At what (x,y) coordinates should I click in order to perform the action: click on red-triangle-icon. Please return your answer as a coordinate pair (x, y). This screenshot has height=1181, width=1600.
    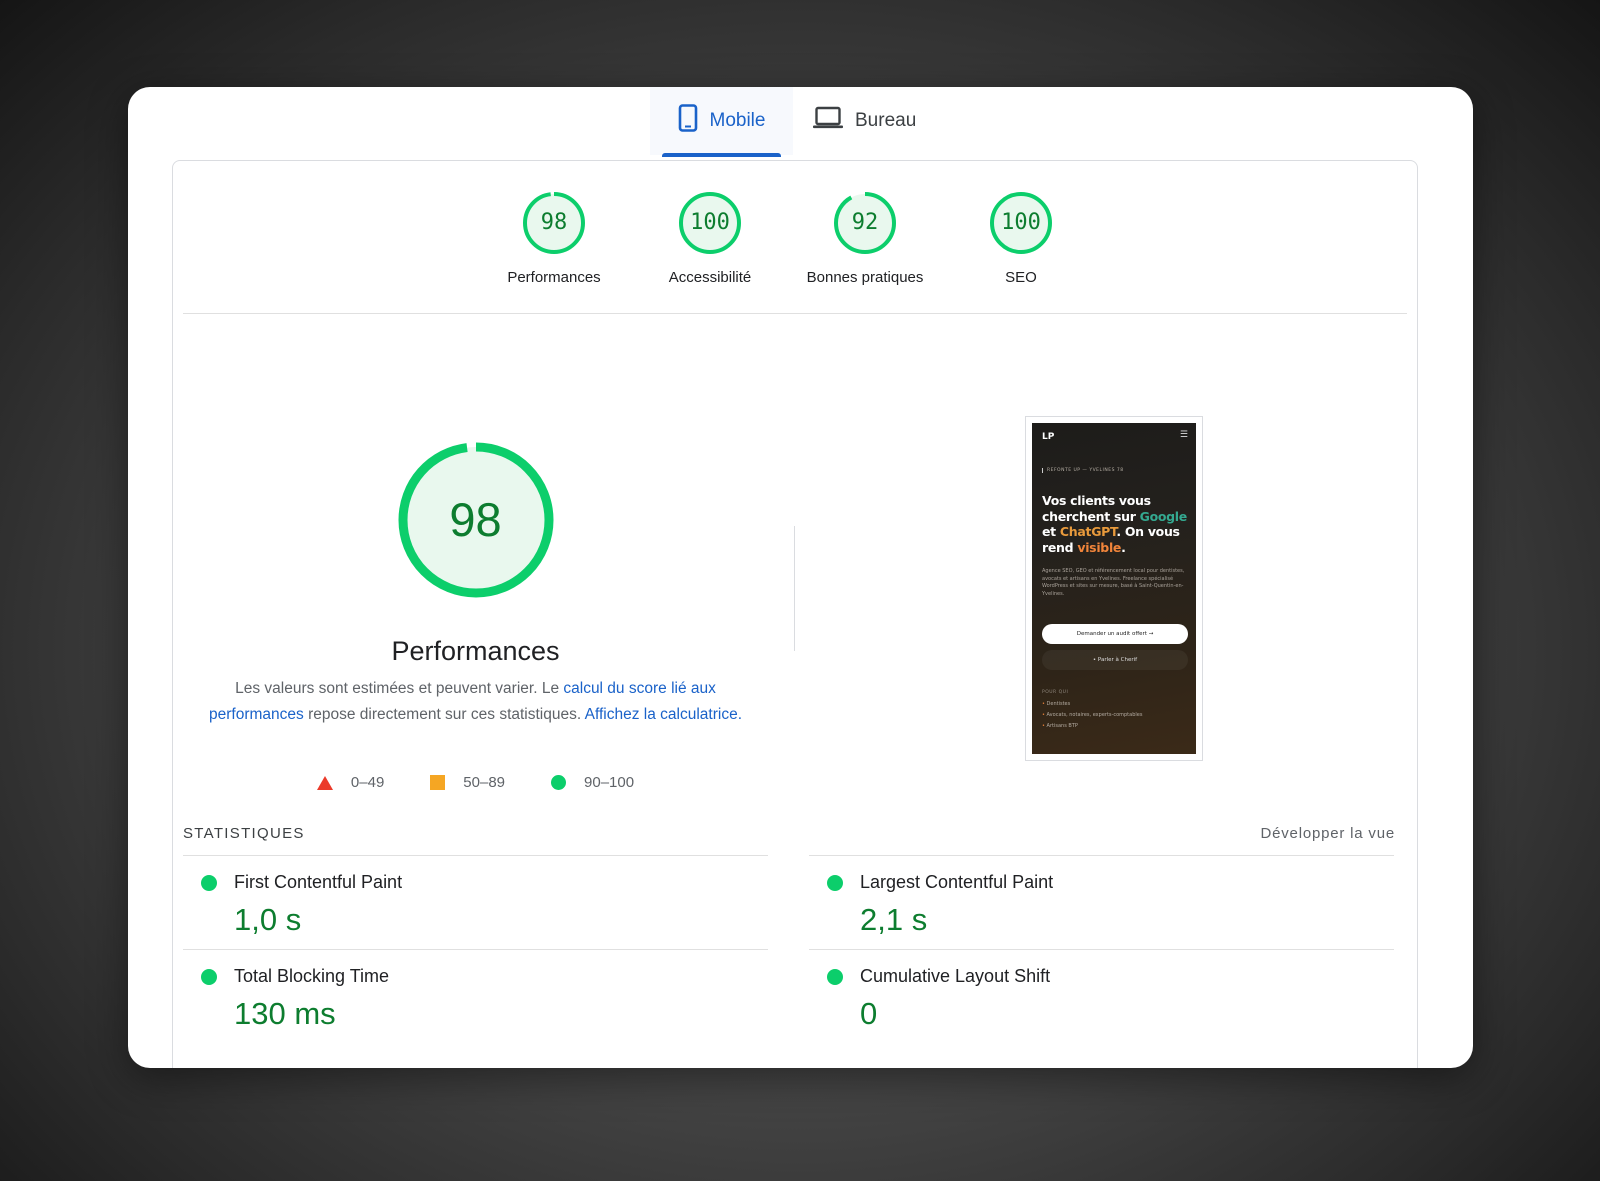
    Looking at the image, I should click on (324, 782).